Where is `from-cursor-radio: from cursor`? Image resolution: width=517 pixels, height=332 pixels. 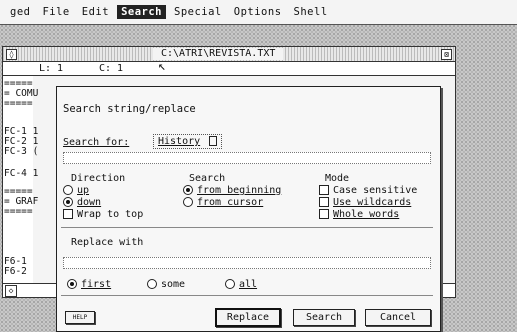
from-cursor-radio: from cursor is located at coordinates (223, 202).